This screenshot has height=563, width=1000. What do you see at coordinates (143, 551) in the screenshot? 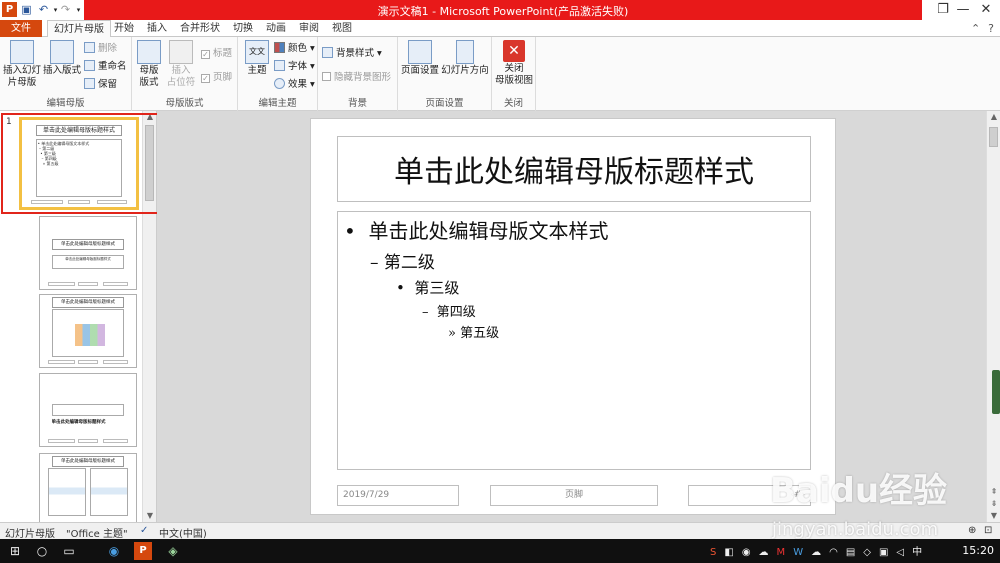
I see `powerpoint-taskbar-icon: P` at bounding box center [143, 551].